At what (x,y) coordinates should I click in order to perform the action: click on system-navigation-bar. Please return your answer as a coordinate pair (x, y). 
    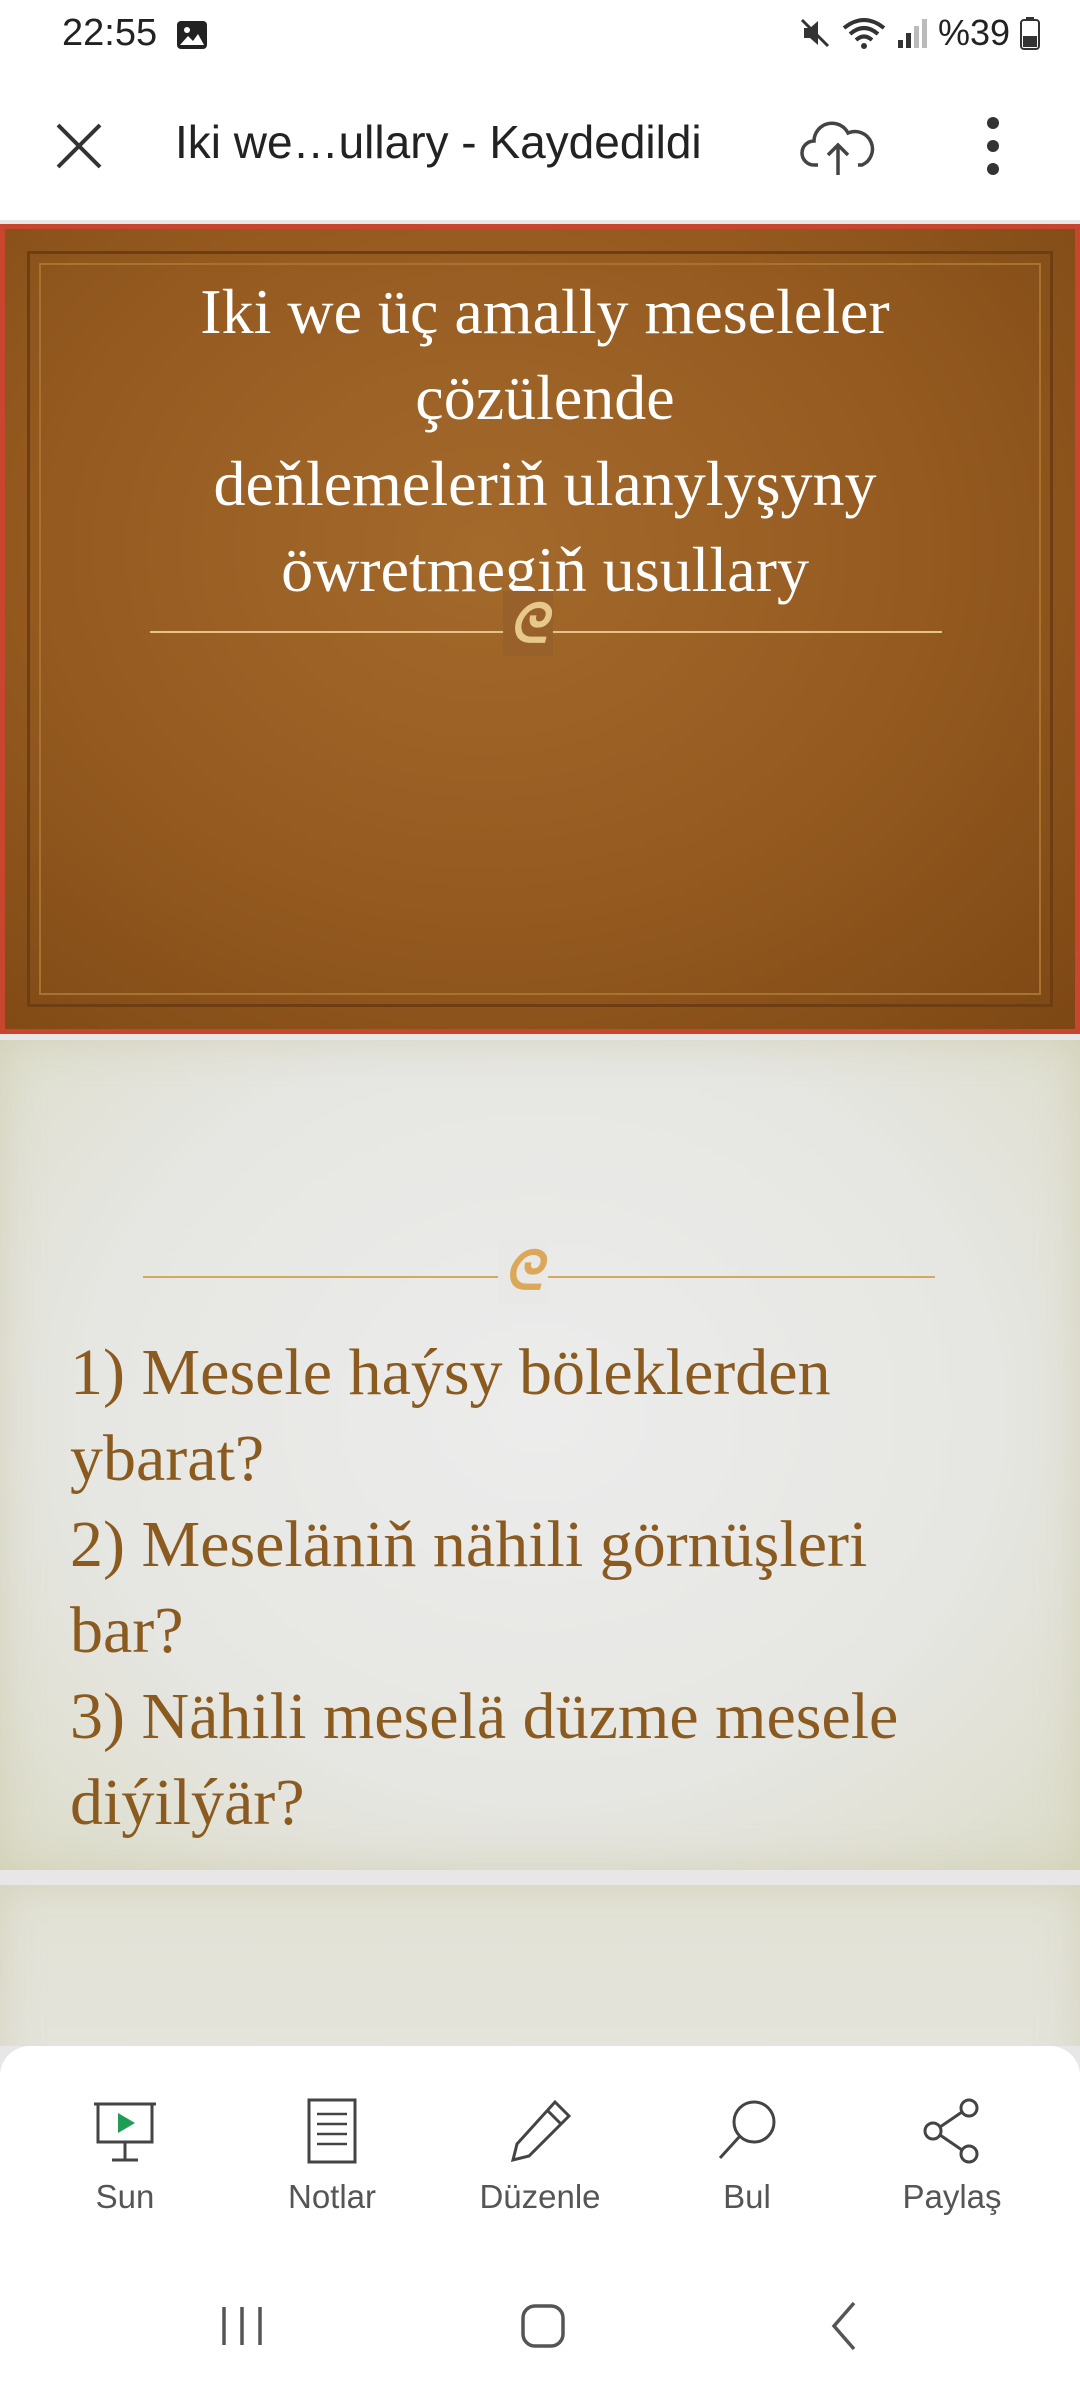
    Looking at the image, I should click on (540, 2327).